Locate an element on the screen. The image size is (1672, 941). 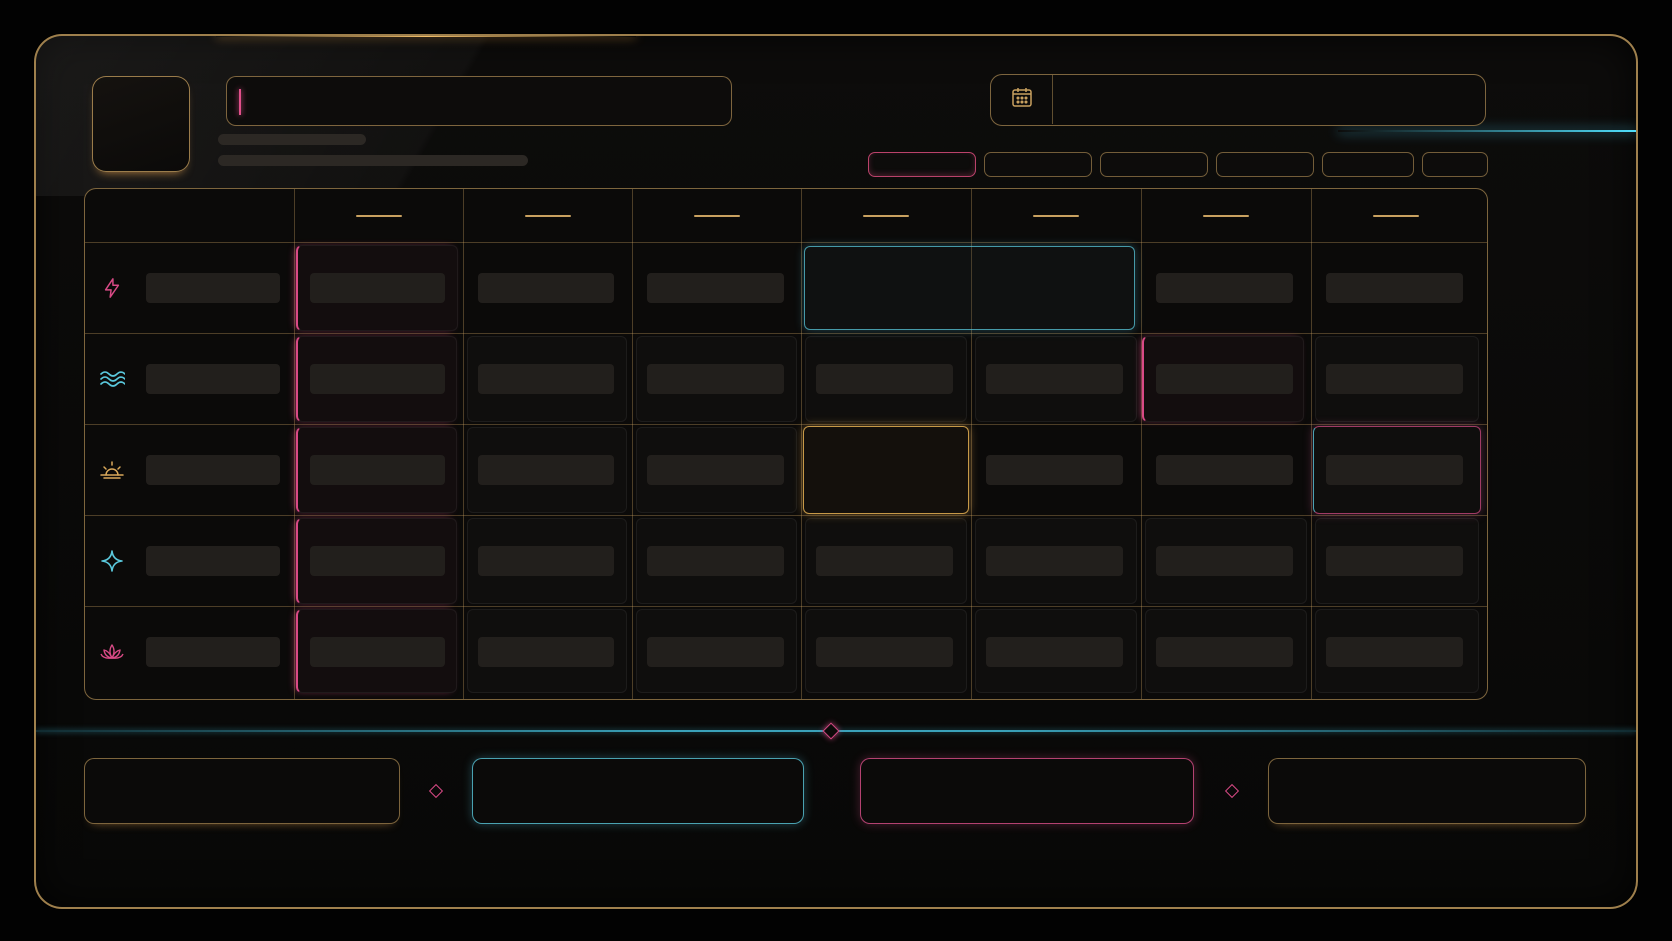
calendar-button is located at coordinates (1022, 99).